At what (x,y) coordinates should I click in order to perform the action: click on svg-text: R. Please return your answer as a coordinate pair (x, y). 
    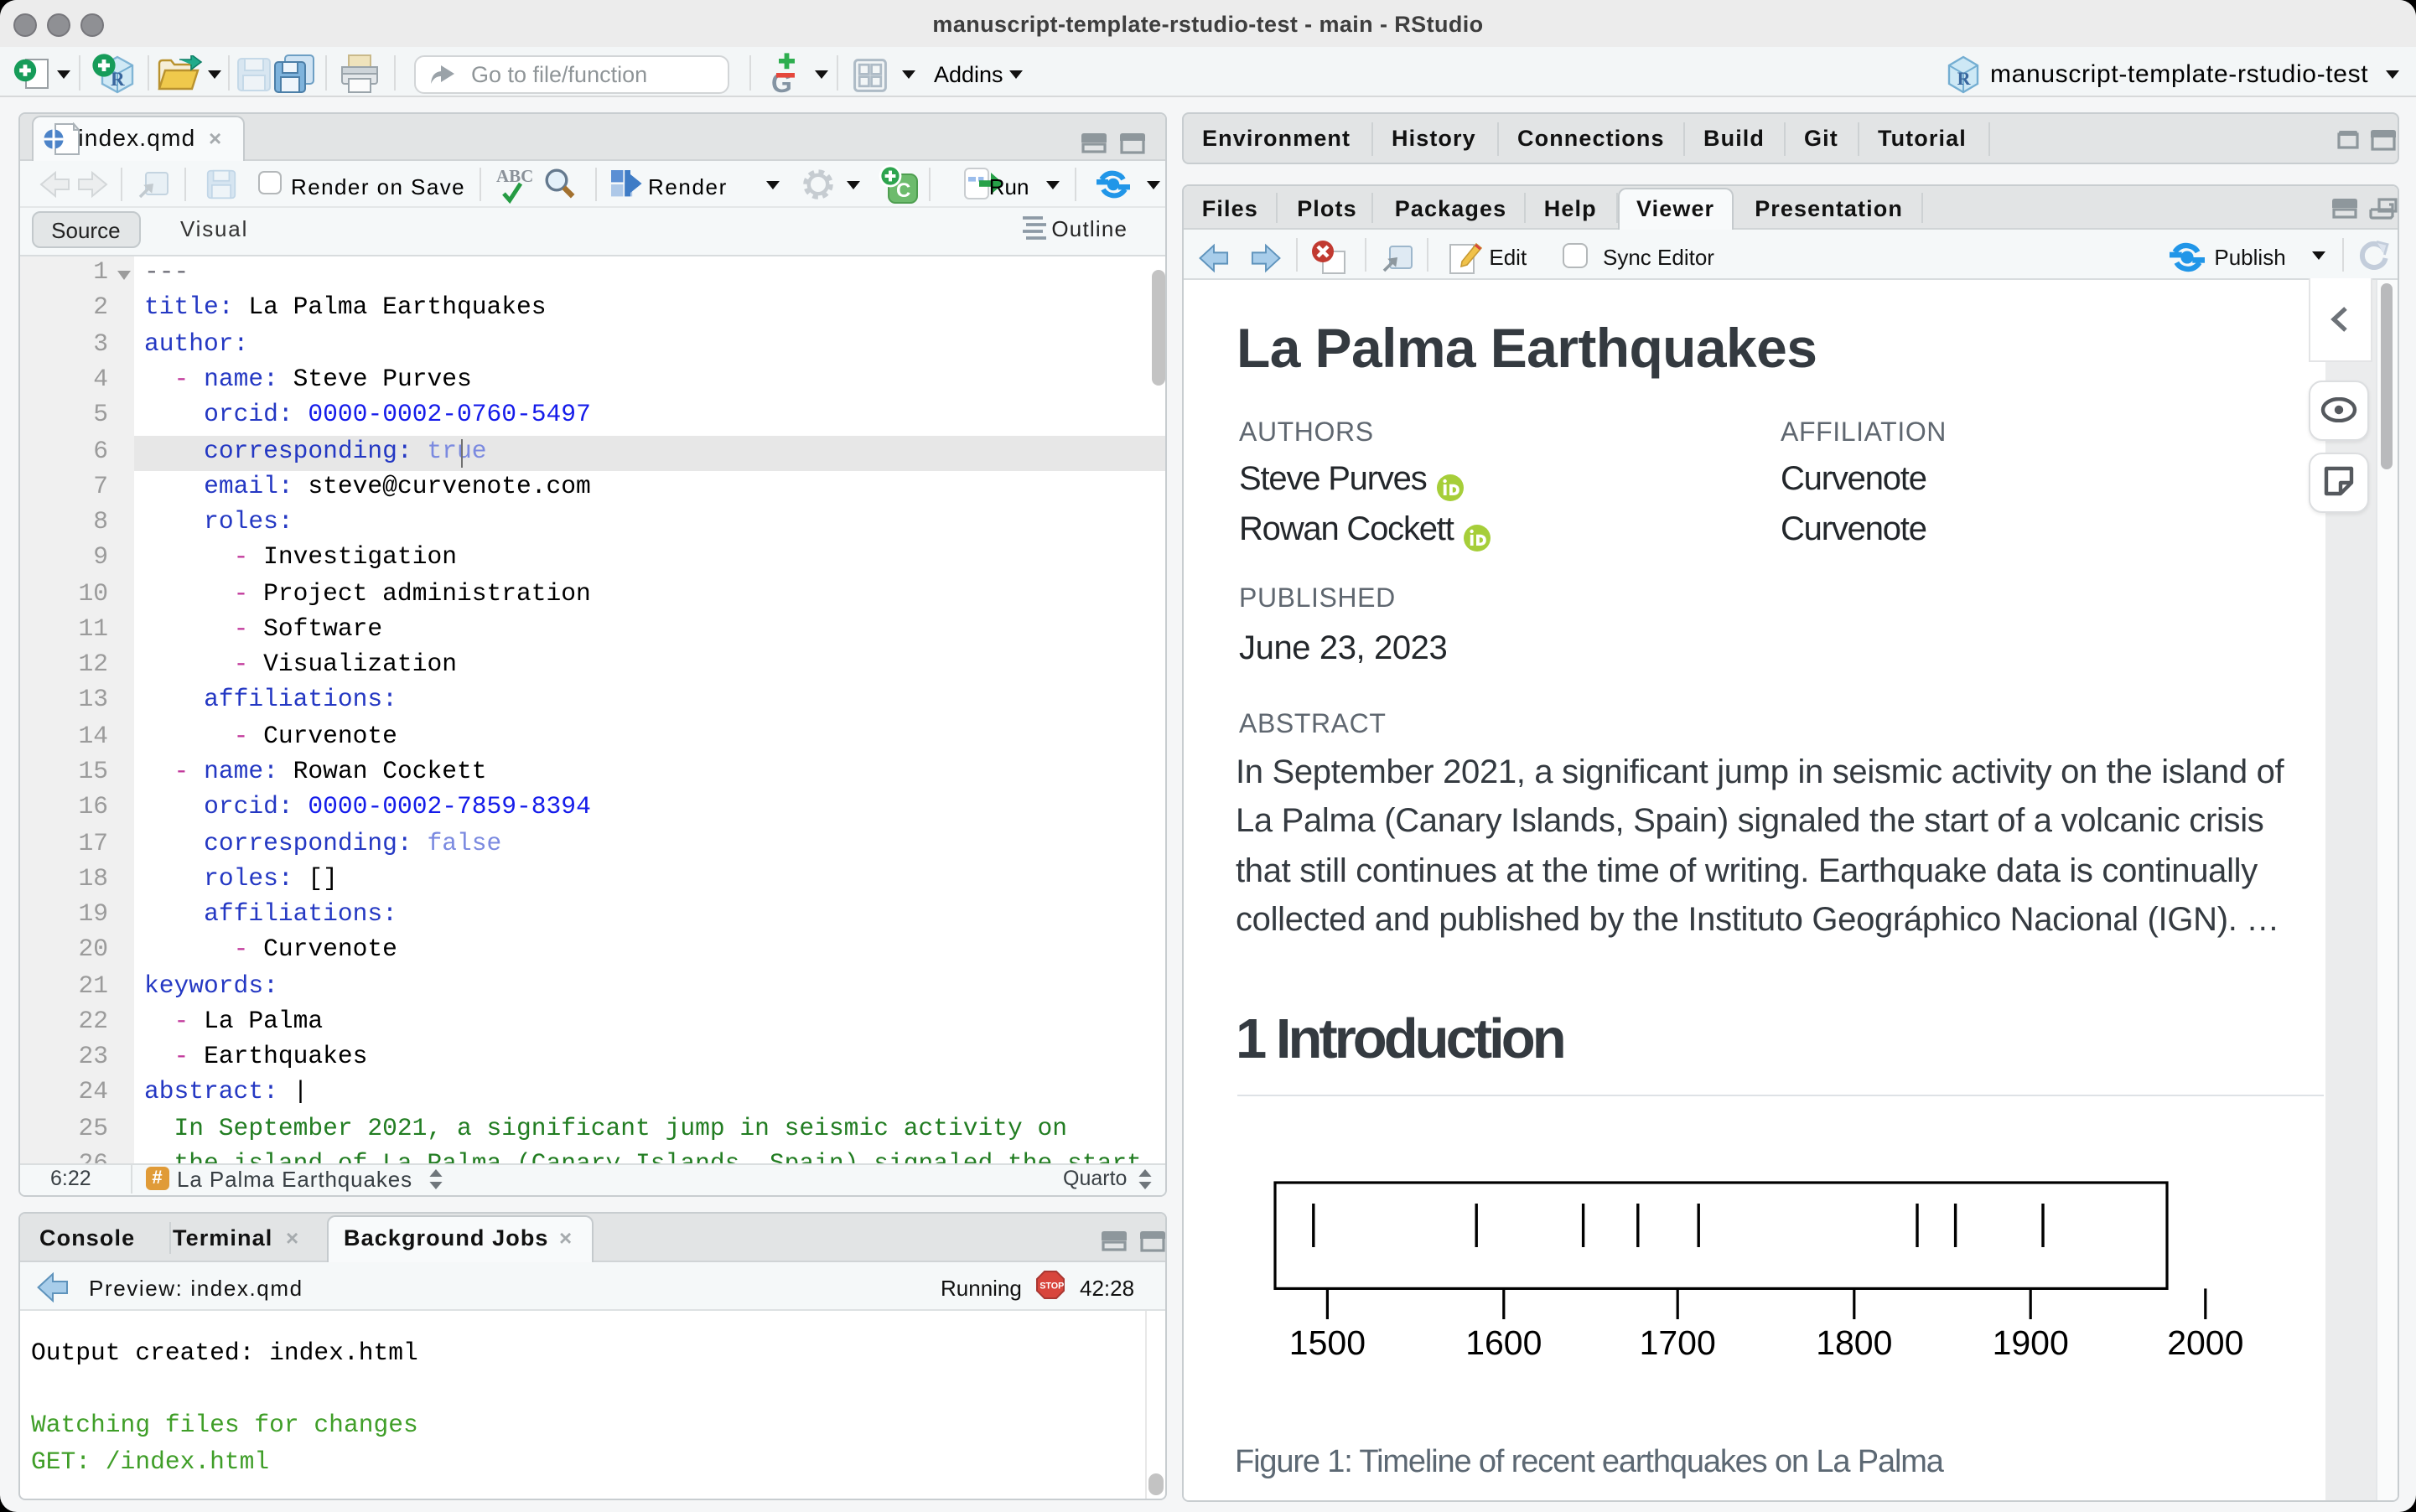
    Looking at the image, I should click on (1965, 78).